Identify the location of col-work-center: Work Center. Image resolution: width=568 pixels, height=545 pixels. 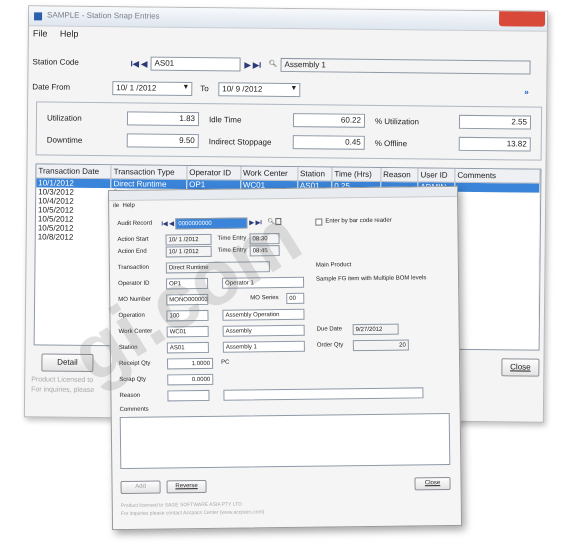
(269, 173).